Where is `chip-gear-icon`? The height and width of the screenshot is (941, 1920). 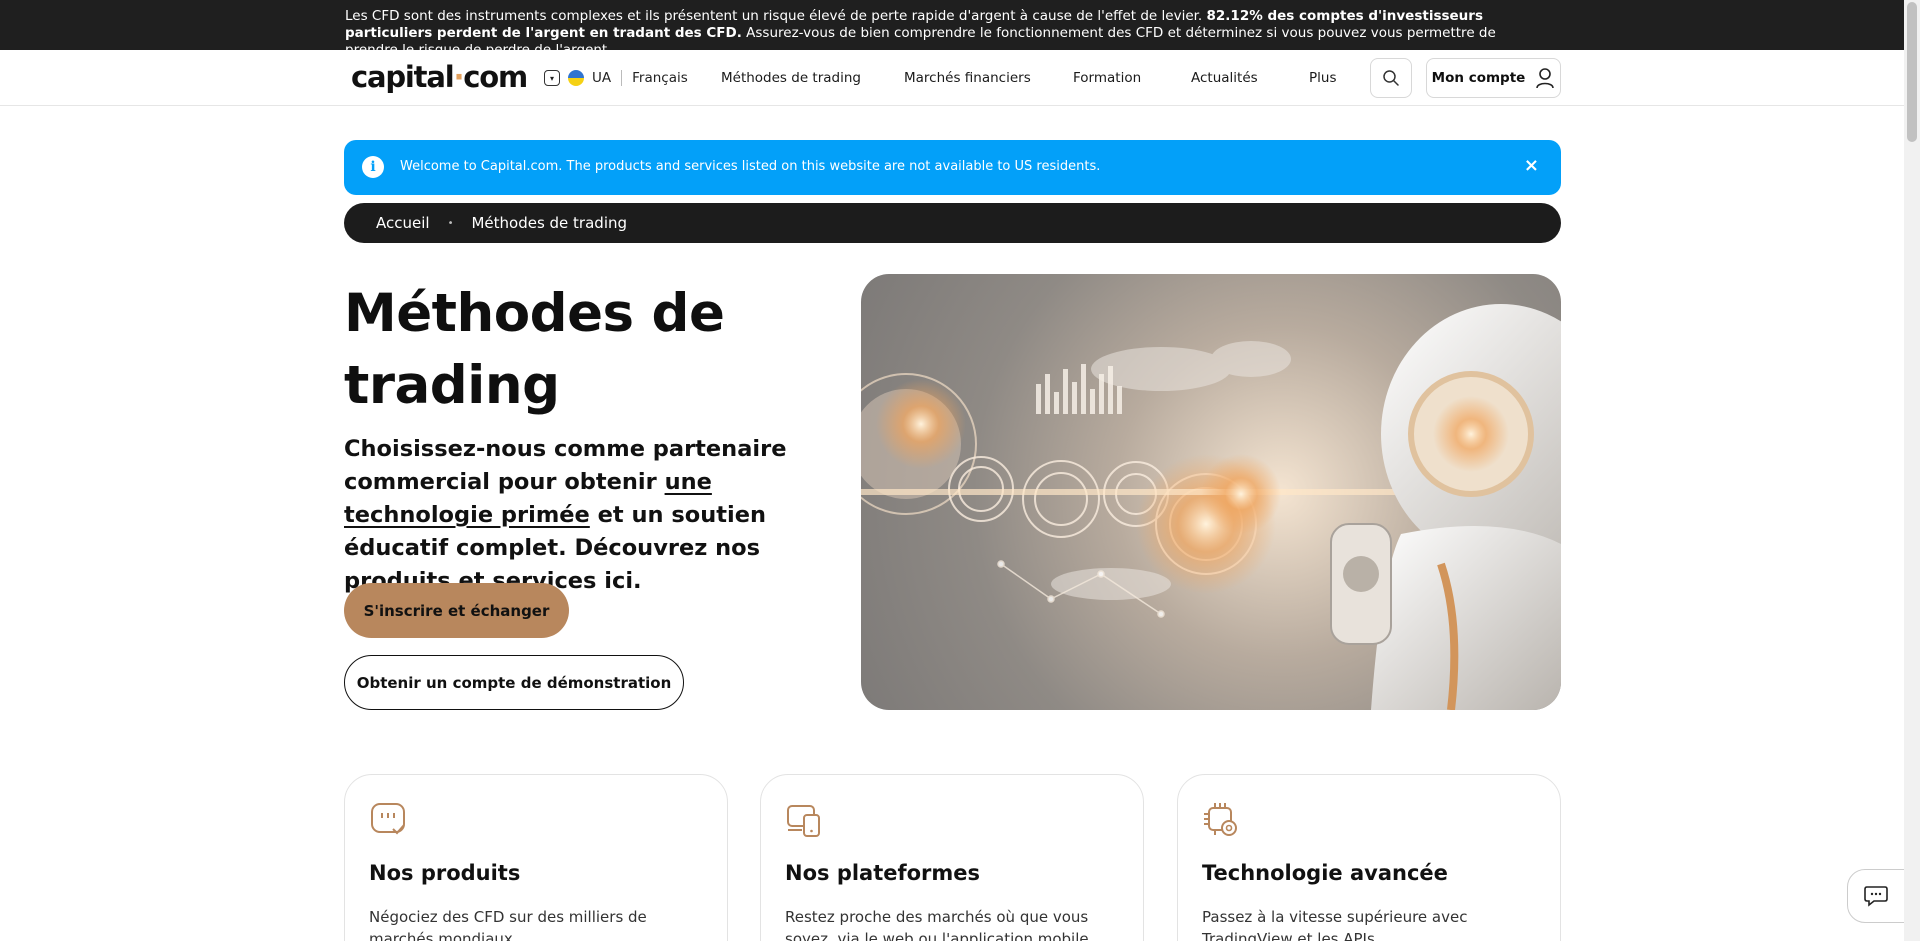 chip-gear-icon is located at coordinates (1220, 819).